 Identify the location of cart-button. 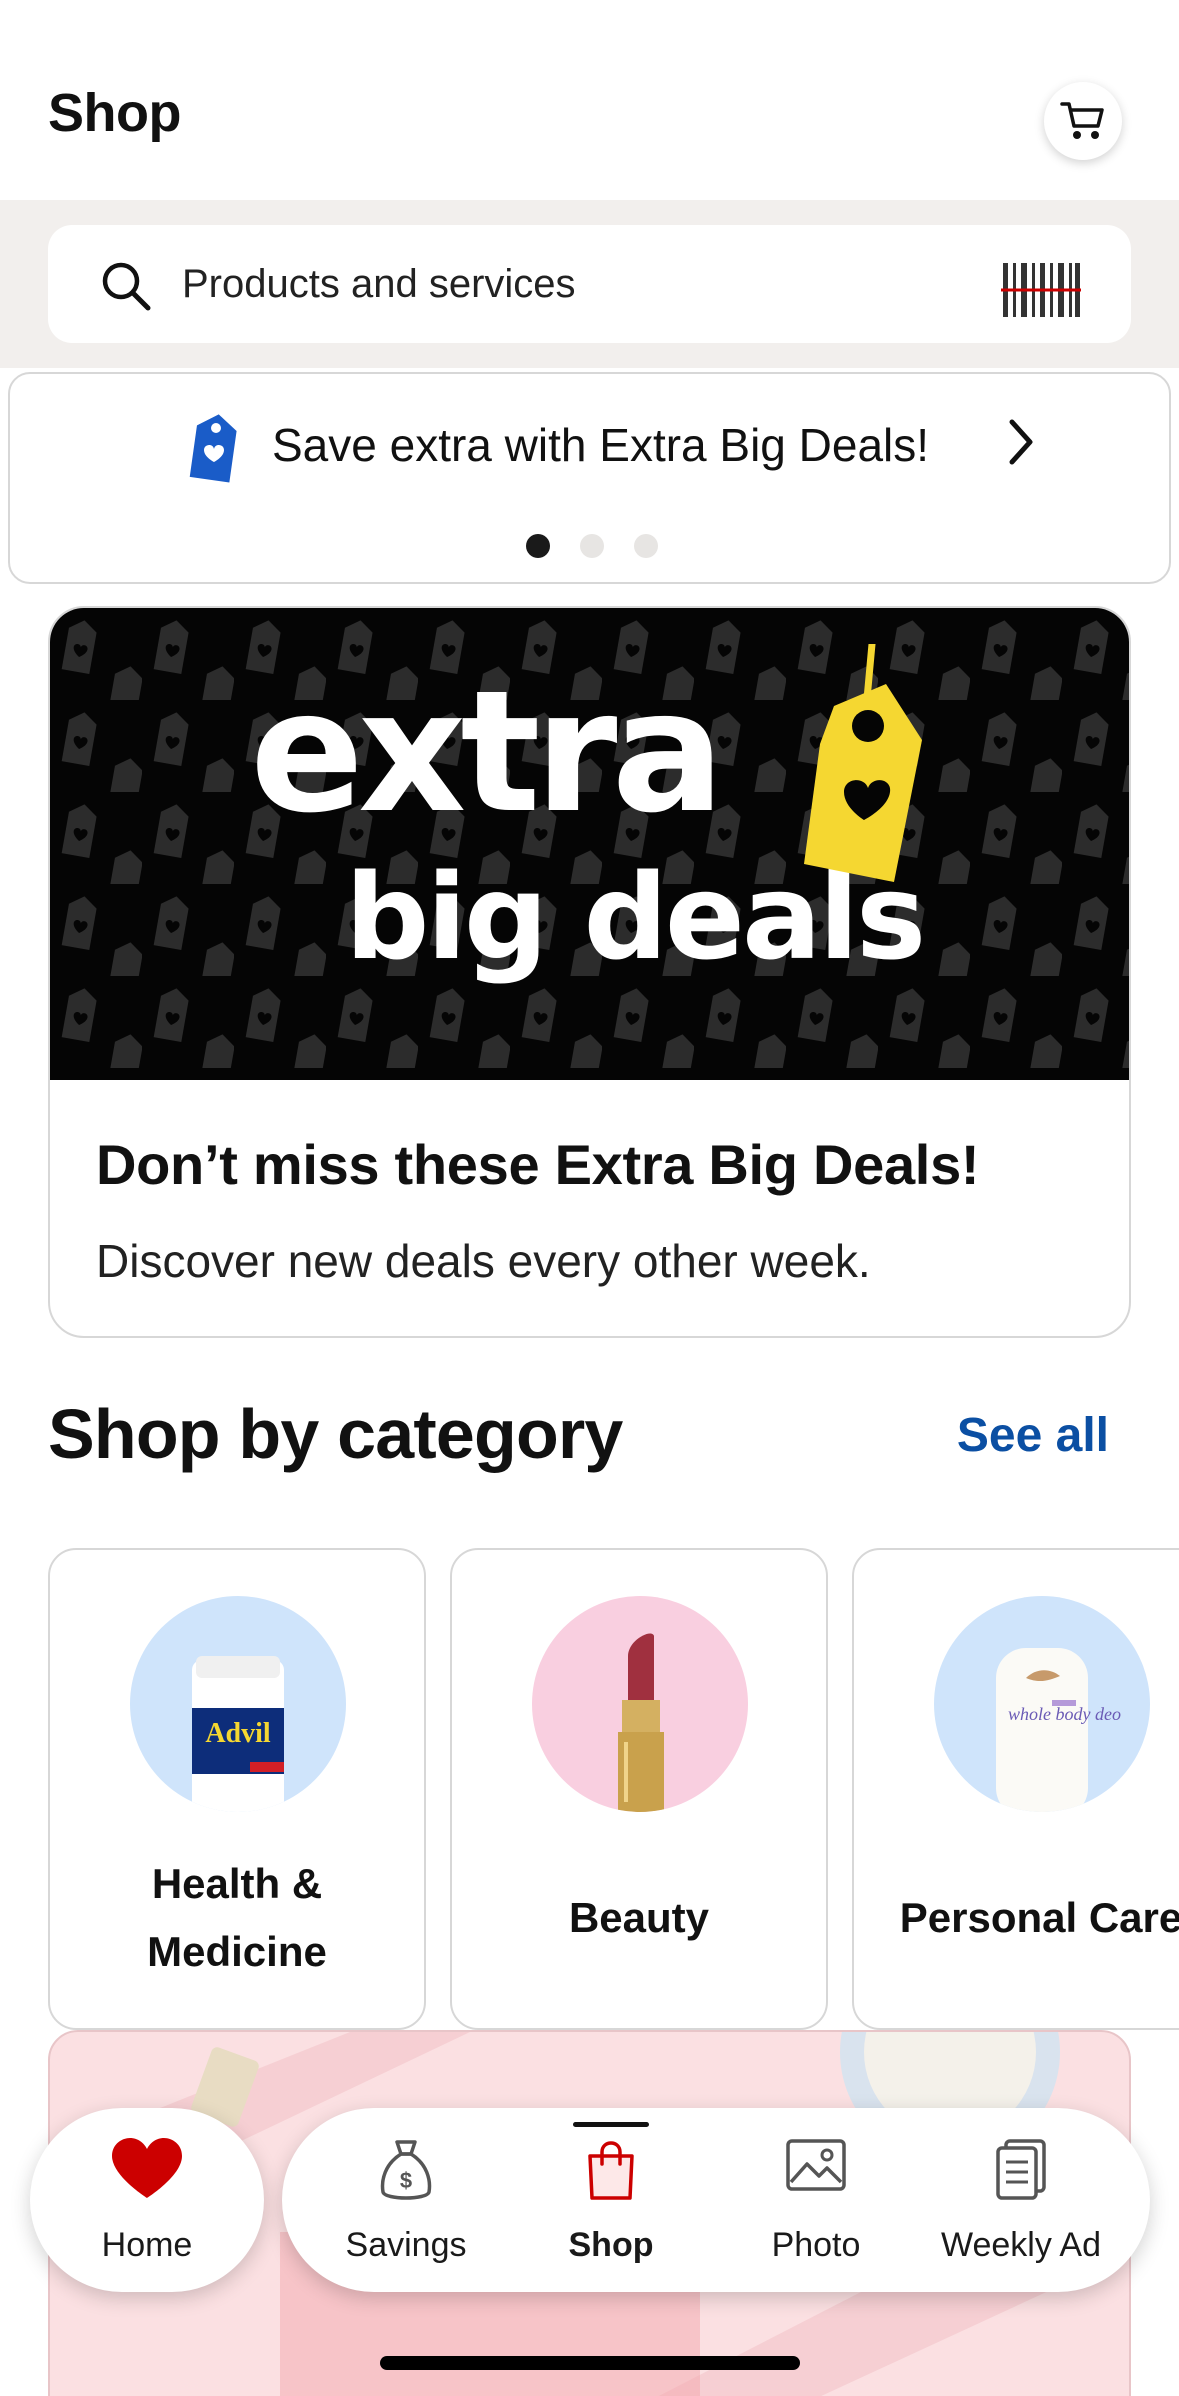
(1083, 121).